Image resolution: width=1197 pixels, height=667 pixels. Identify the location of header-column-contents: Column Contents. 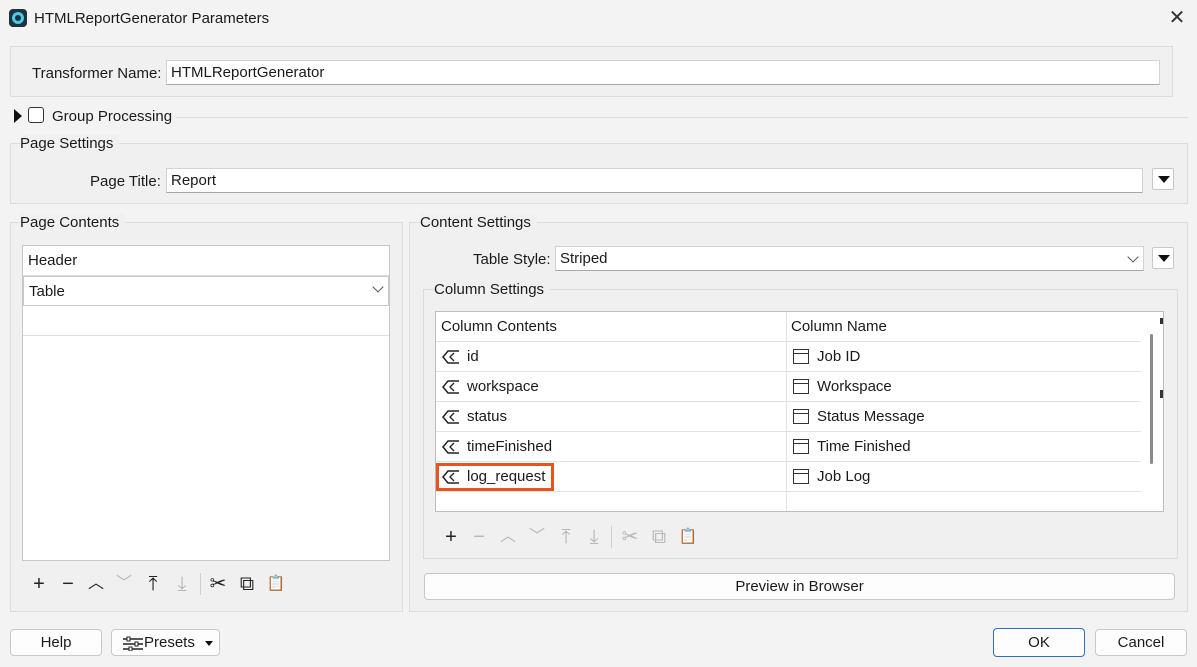
(611, 327).